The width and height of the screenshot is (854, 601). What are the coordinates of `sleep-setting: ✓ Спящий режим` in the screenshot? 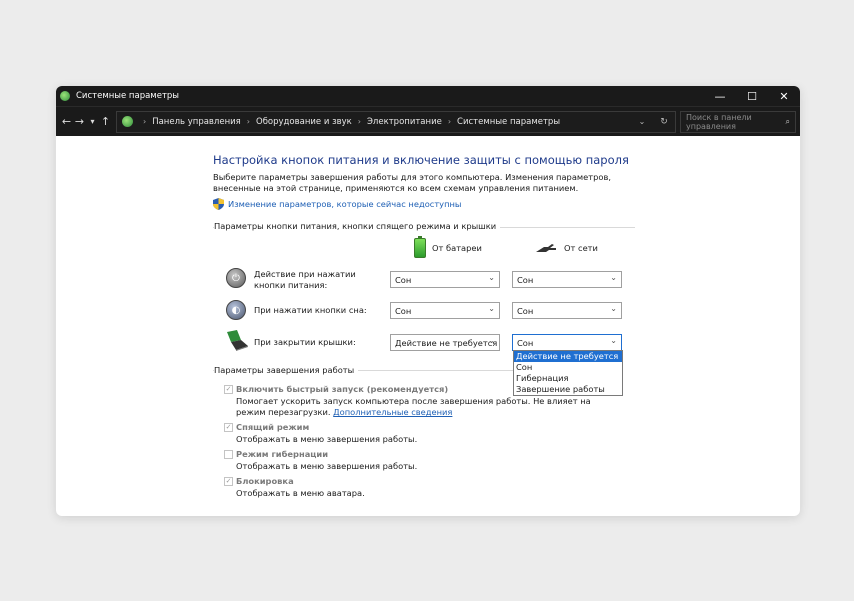 It's located at (266, 427).